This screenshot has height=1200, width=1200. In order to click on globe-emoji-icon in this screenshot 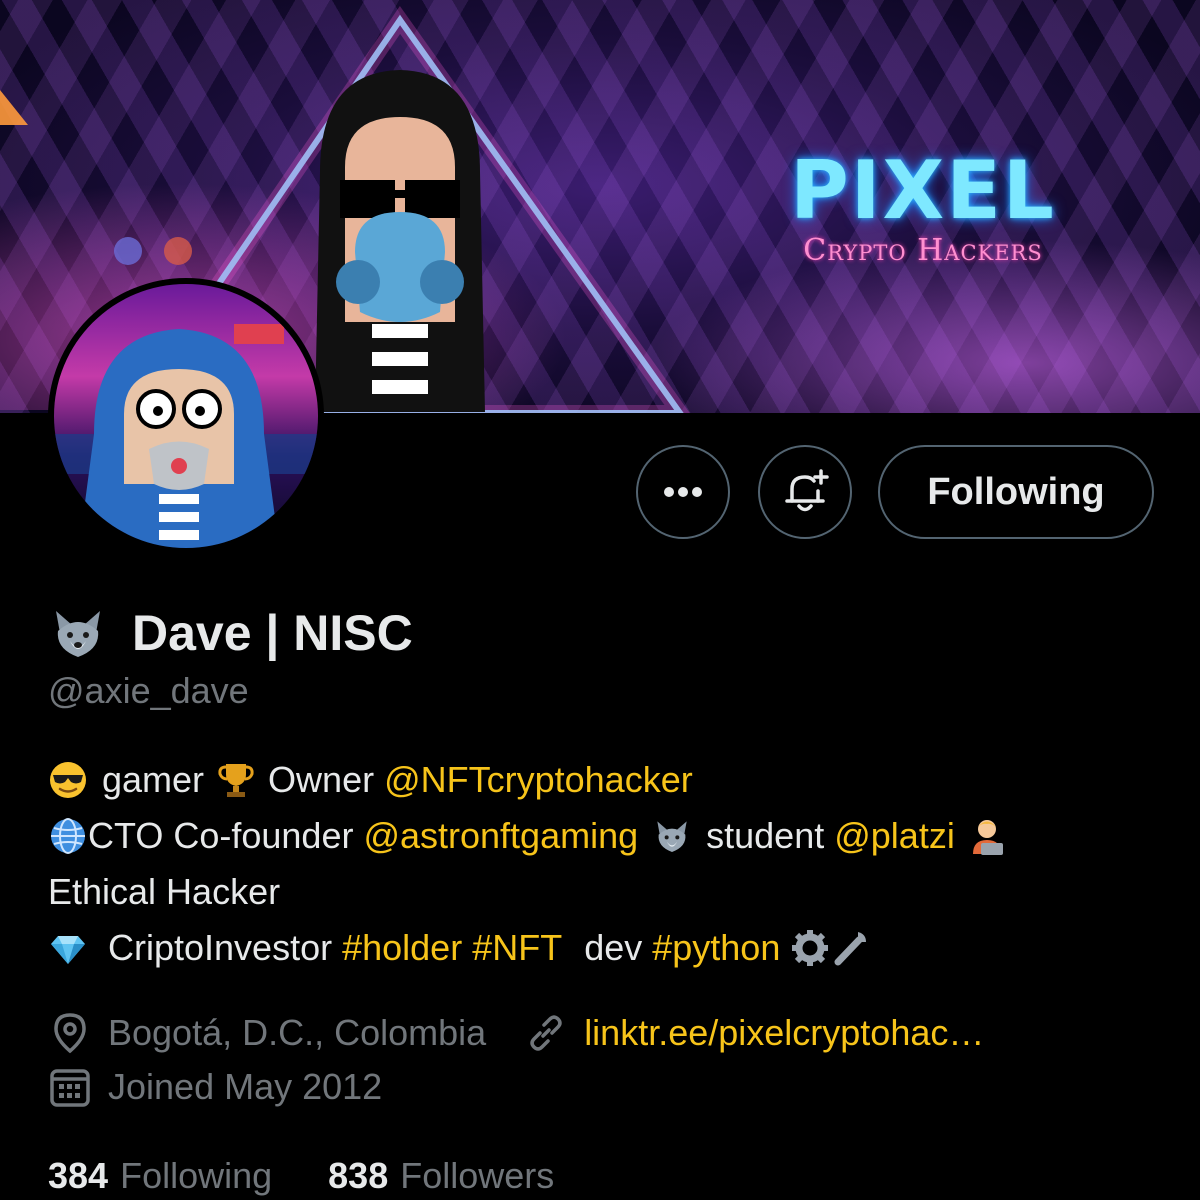, I will do `click(68, 836)`.